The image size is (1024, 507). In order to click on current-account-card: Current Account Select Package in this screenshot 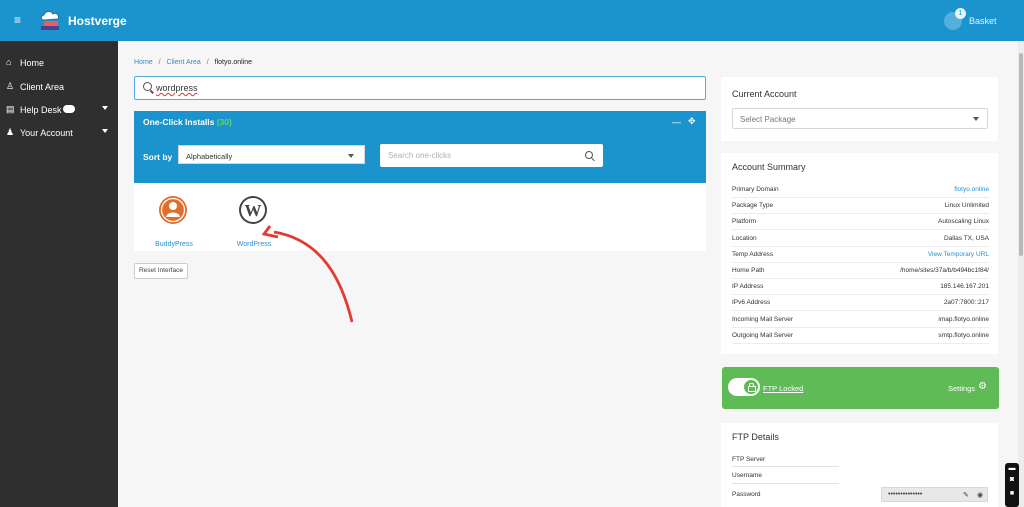, I will do `click(859, 109)`.